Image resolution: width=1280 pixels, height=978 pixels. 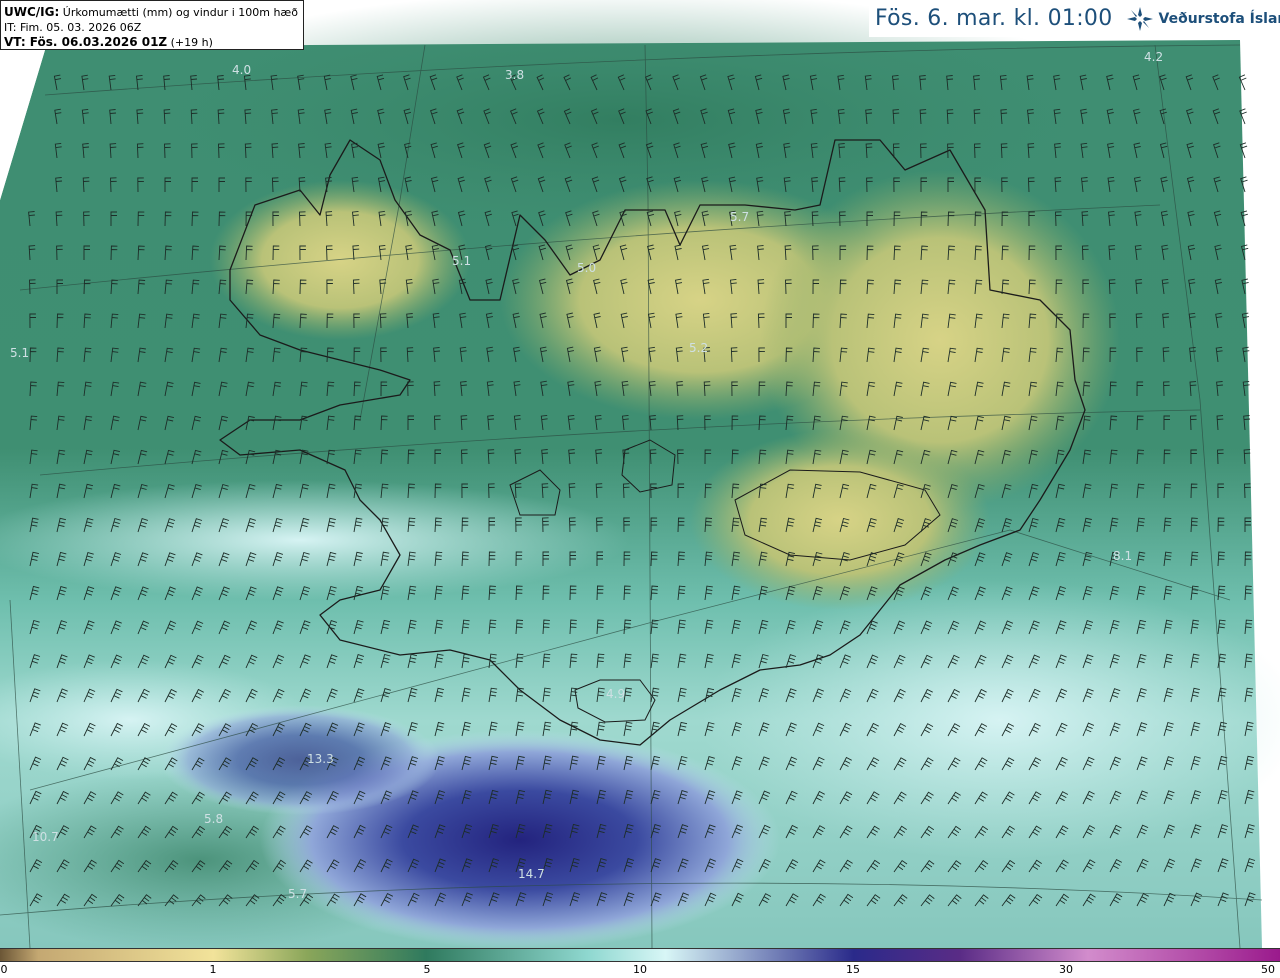 I want to click on value-label: 5.8, so click(x=213, y=819).